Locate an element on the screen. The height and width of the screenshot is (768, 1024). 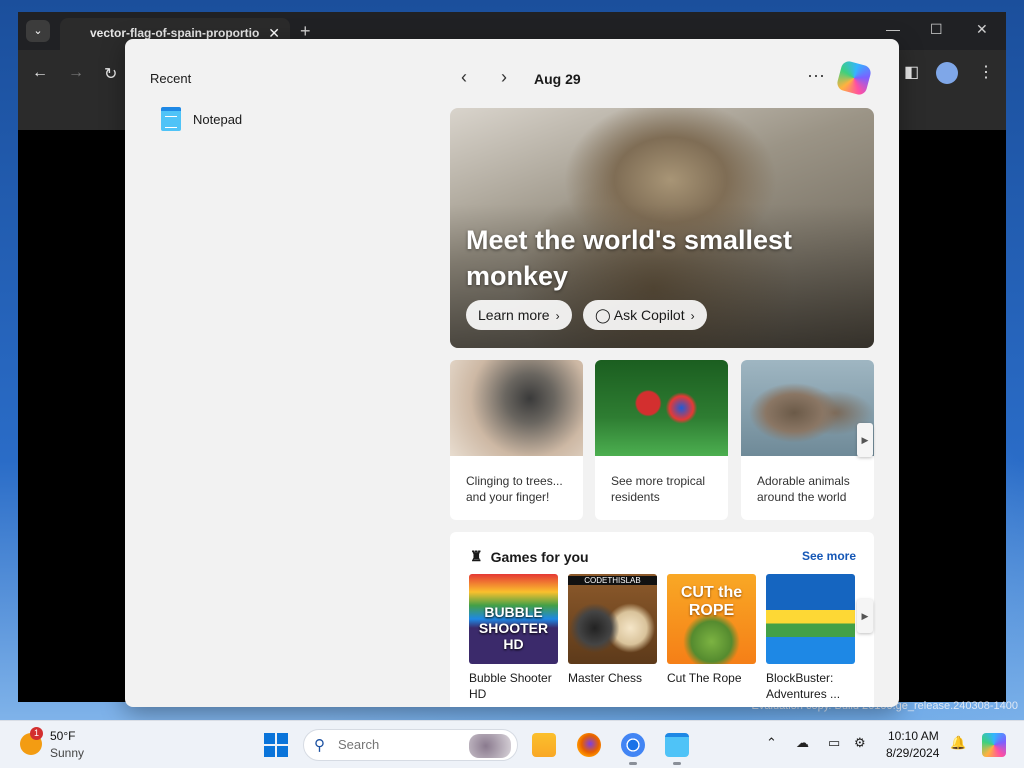
ask-copilot-button: ◯ Ask Copilot › is located at coordinates (645, 315).